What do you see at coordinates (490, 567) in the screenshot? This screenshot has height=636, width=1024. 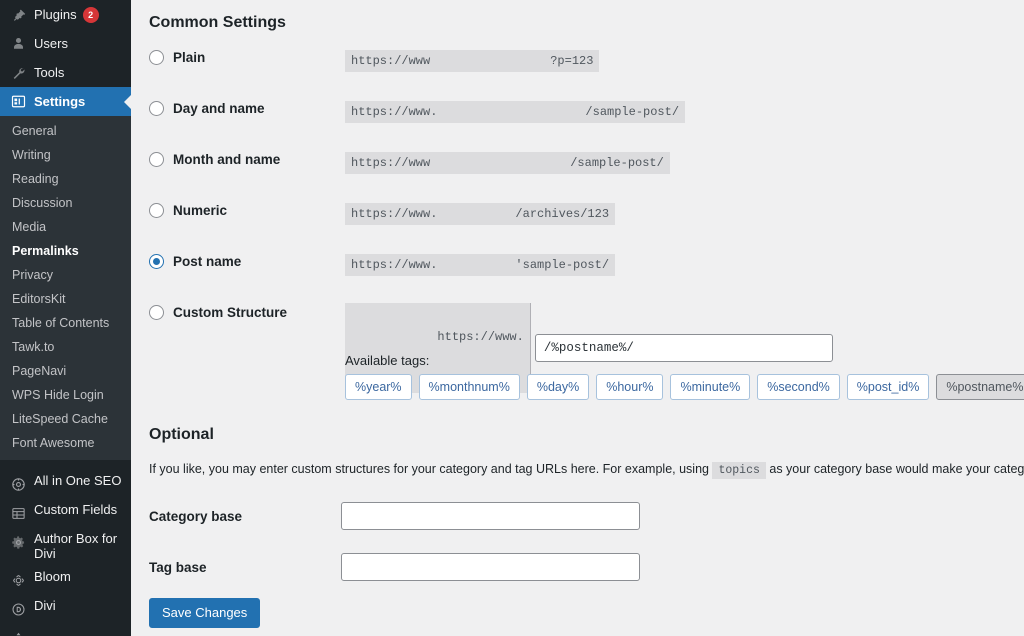 I see `tag-base-input` at bounding box center [490, 567].